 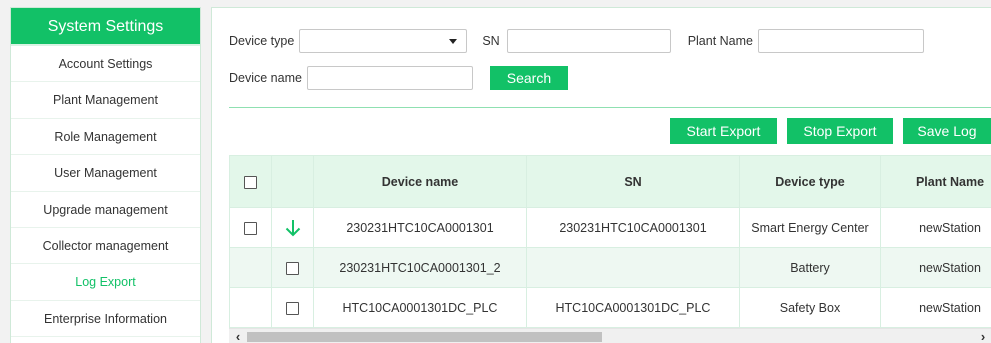 What do you see at coordinates (935, 181) in the screenshot?
I see `header-plant-name: Plant Name` at bounding box center [935, 181].